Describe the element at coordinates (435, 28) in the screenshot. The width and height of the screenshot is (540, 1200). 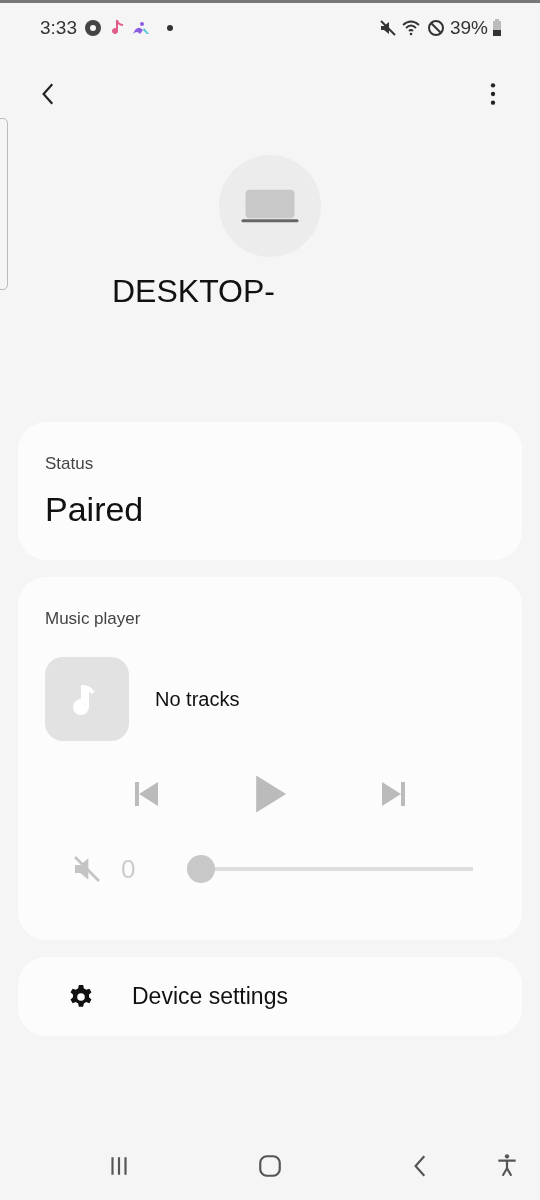
I see `blocked-icon` at that location.